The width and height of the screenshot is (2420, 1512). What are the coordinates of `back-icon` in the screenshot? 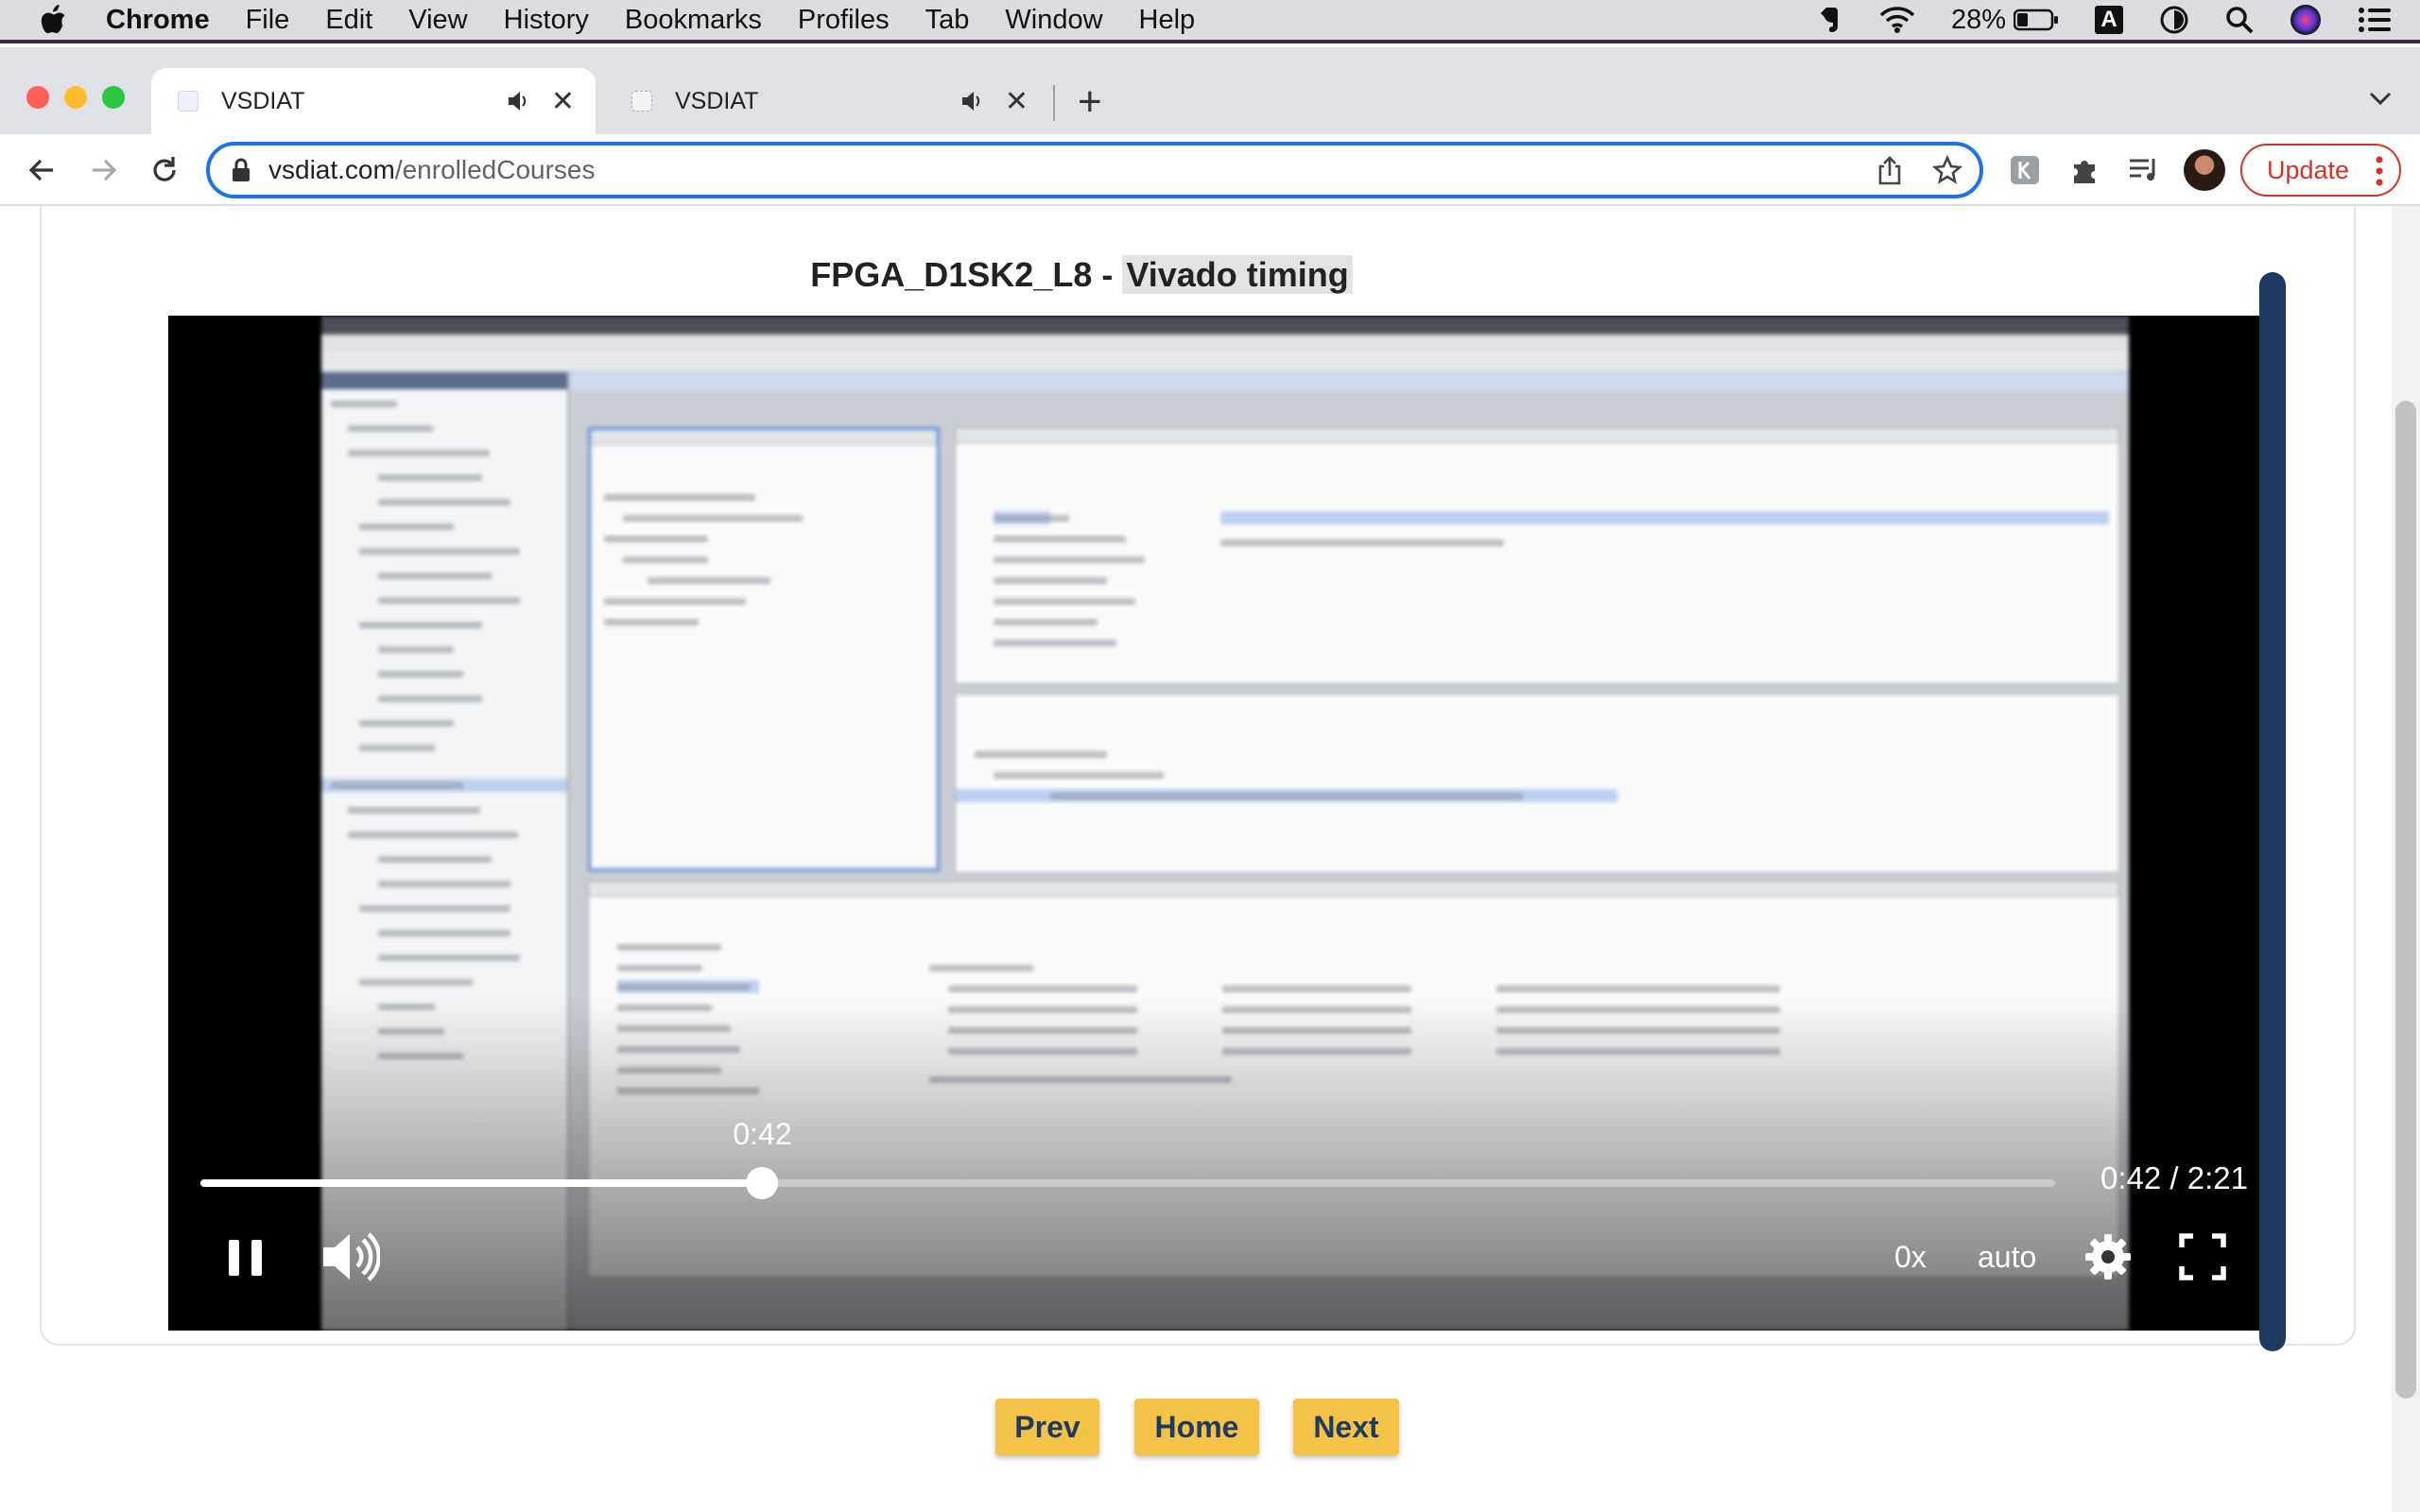 It's located at (42, 170).